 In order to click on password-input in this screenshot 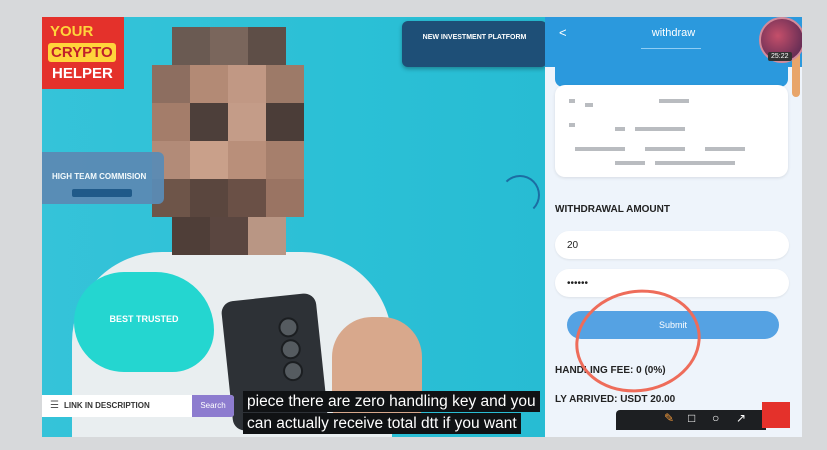, I will do `click(672, 283)`.